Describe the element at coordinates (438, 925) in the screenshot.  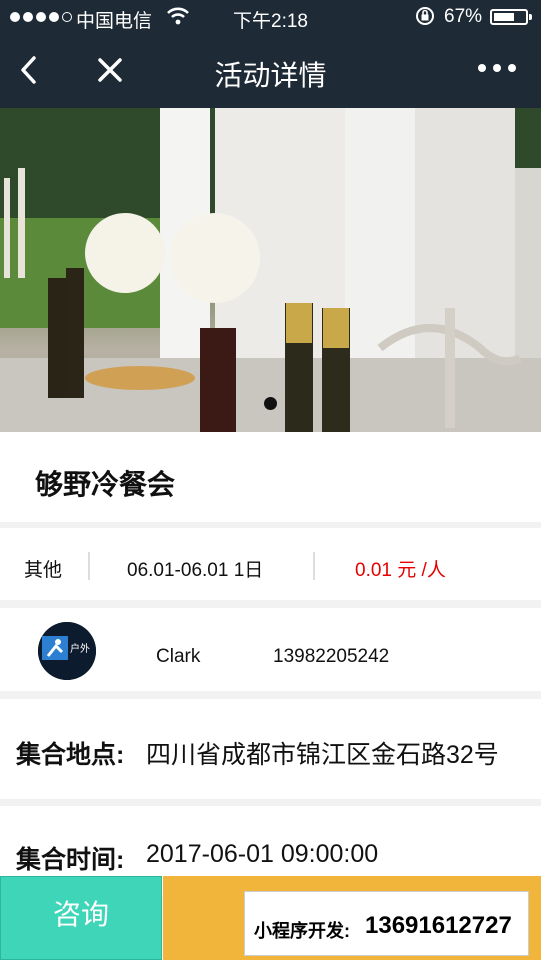
I see `promo-phone: 13691612727` at that location.